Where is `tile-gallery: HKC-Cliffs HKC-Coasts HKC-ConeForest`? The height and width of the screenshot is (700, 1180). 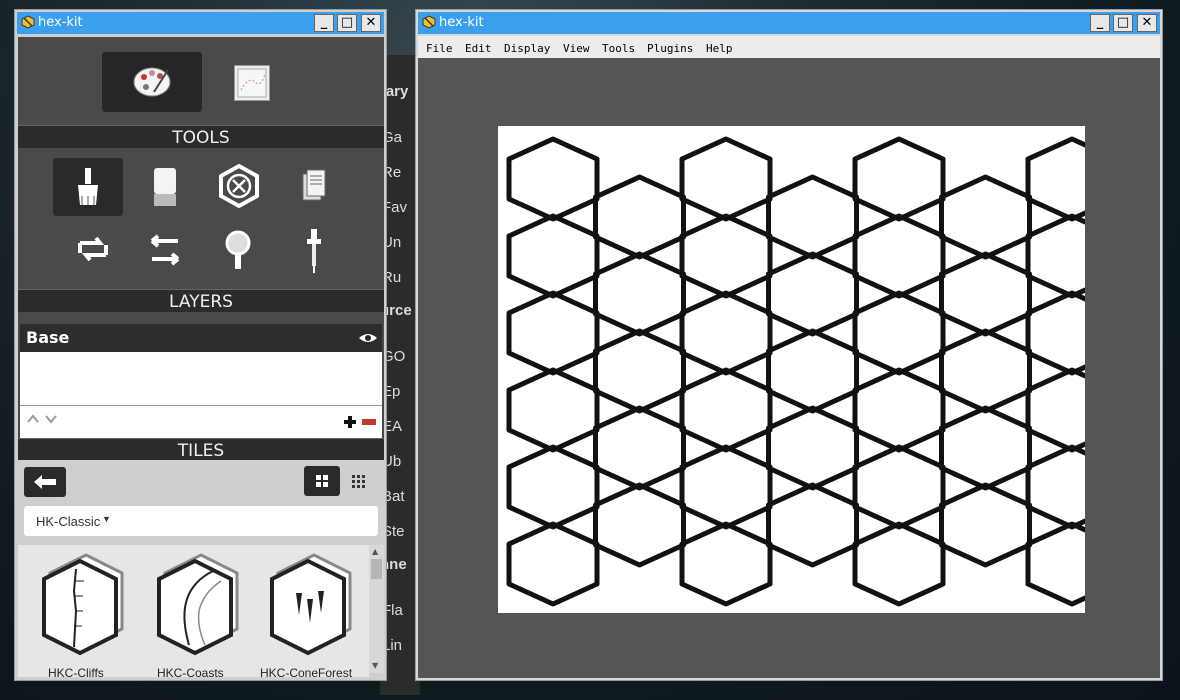
tile-gallery: HKC-Cliffs HKC-Coasts HKC-ConeForest is located at coordinates (193, 611).